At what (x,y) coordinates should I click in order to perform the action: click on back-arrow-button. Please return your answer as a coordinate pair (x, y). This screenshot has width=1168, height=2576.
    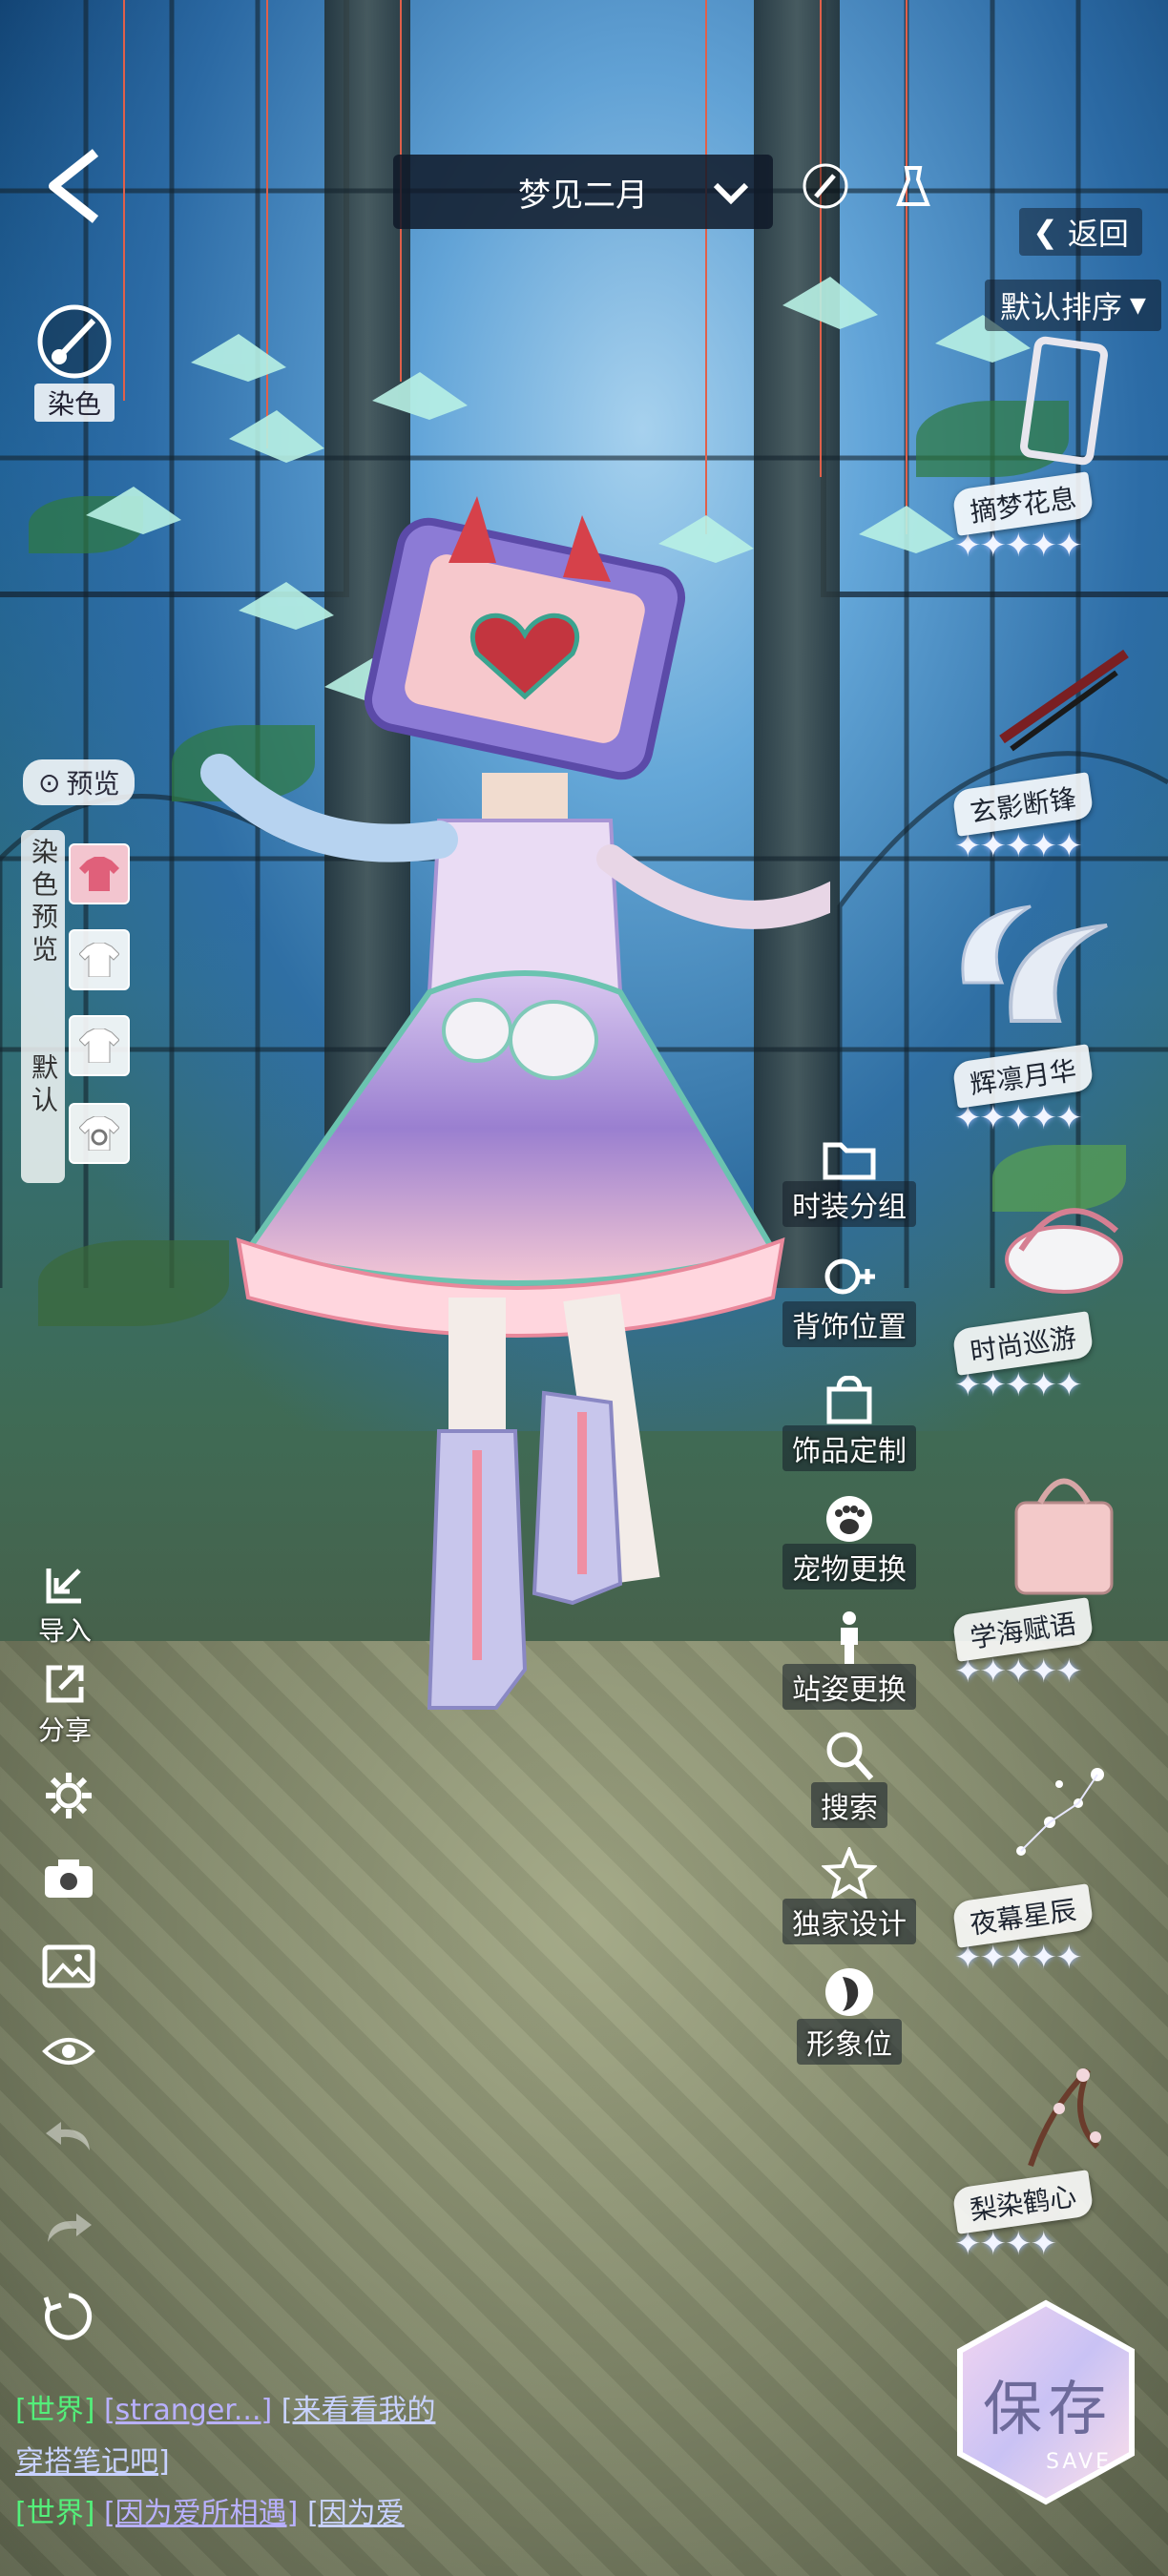
    Looking at the image, I should click on (74, 186).